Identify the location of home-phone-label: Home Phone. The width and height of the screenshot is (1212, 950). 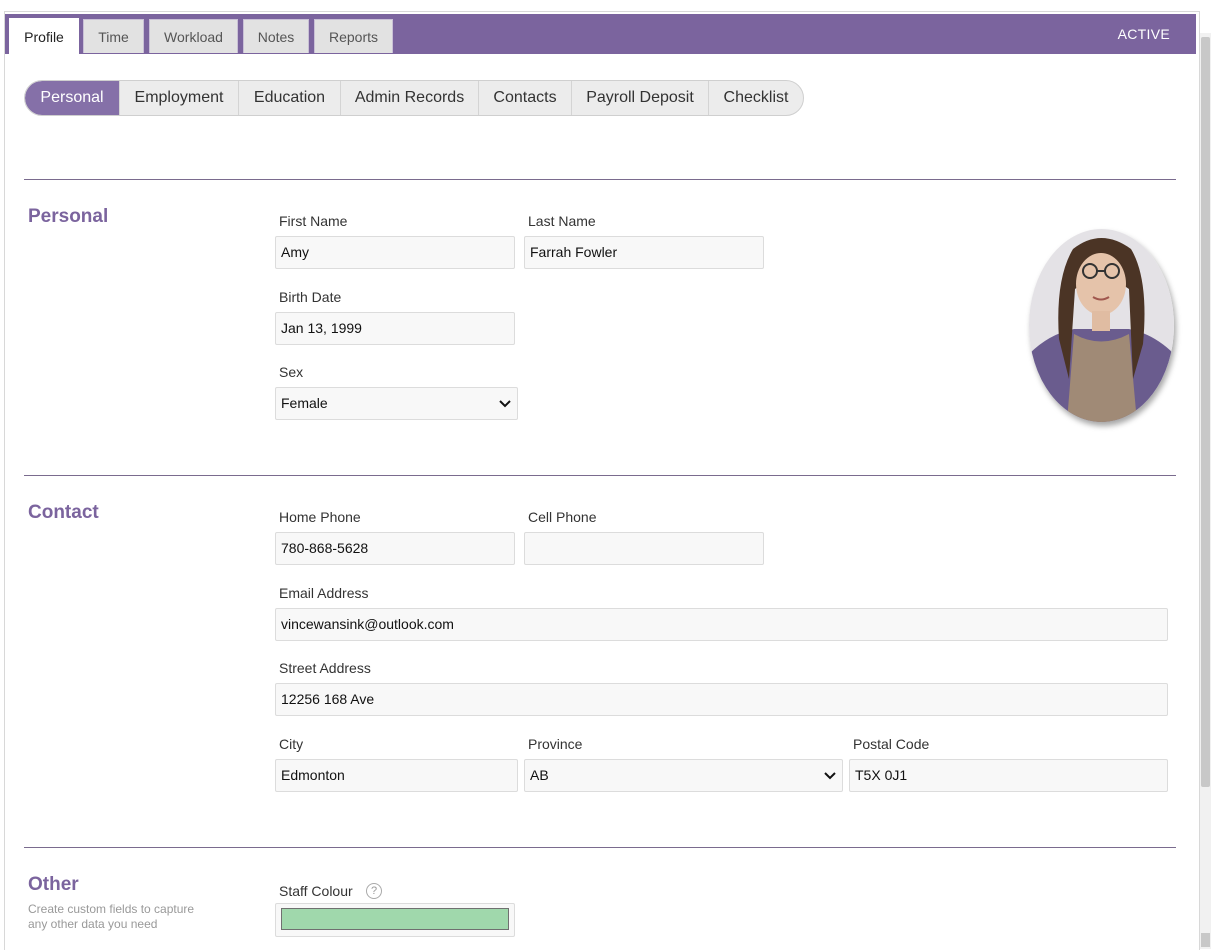
(320, 517).